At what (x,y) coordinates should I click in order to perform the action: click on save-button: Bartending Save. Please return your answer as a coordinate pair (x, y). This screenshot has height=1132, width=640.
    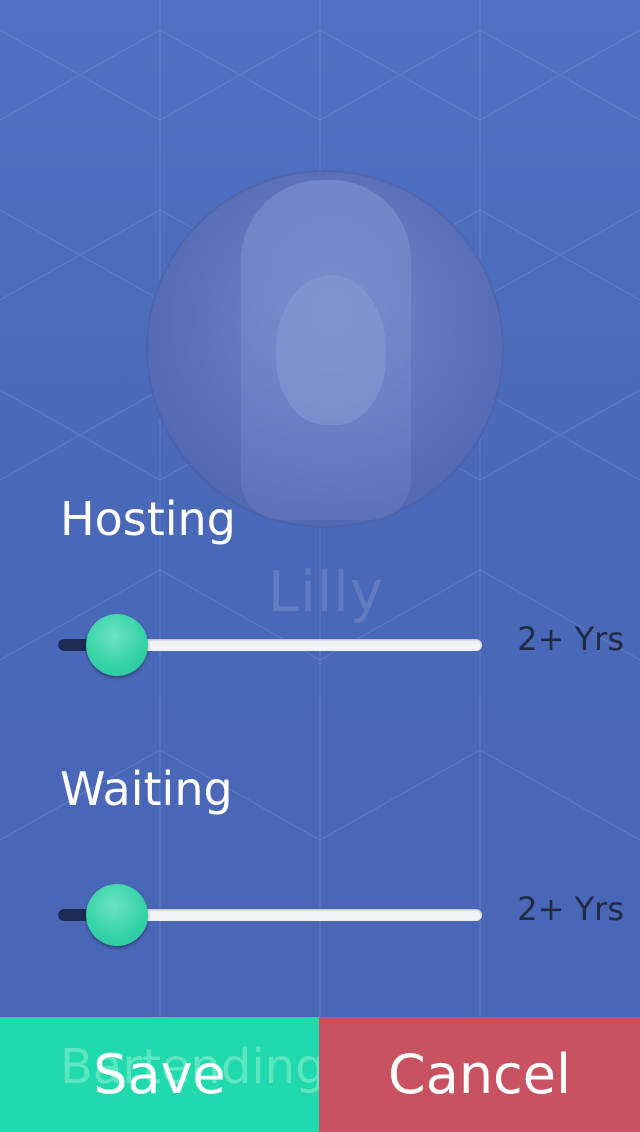
    Looking at the image, I should click on (163, 1074).